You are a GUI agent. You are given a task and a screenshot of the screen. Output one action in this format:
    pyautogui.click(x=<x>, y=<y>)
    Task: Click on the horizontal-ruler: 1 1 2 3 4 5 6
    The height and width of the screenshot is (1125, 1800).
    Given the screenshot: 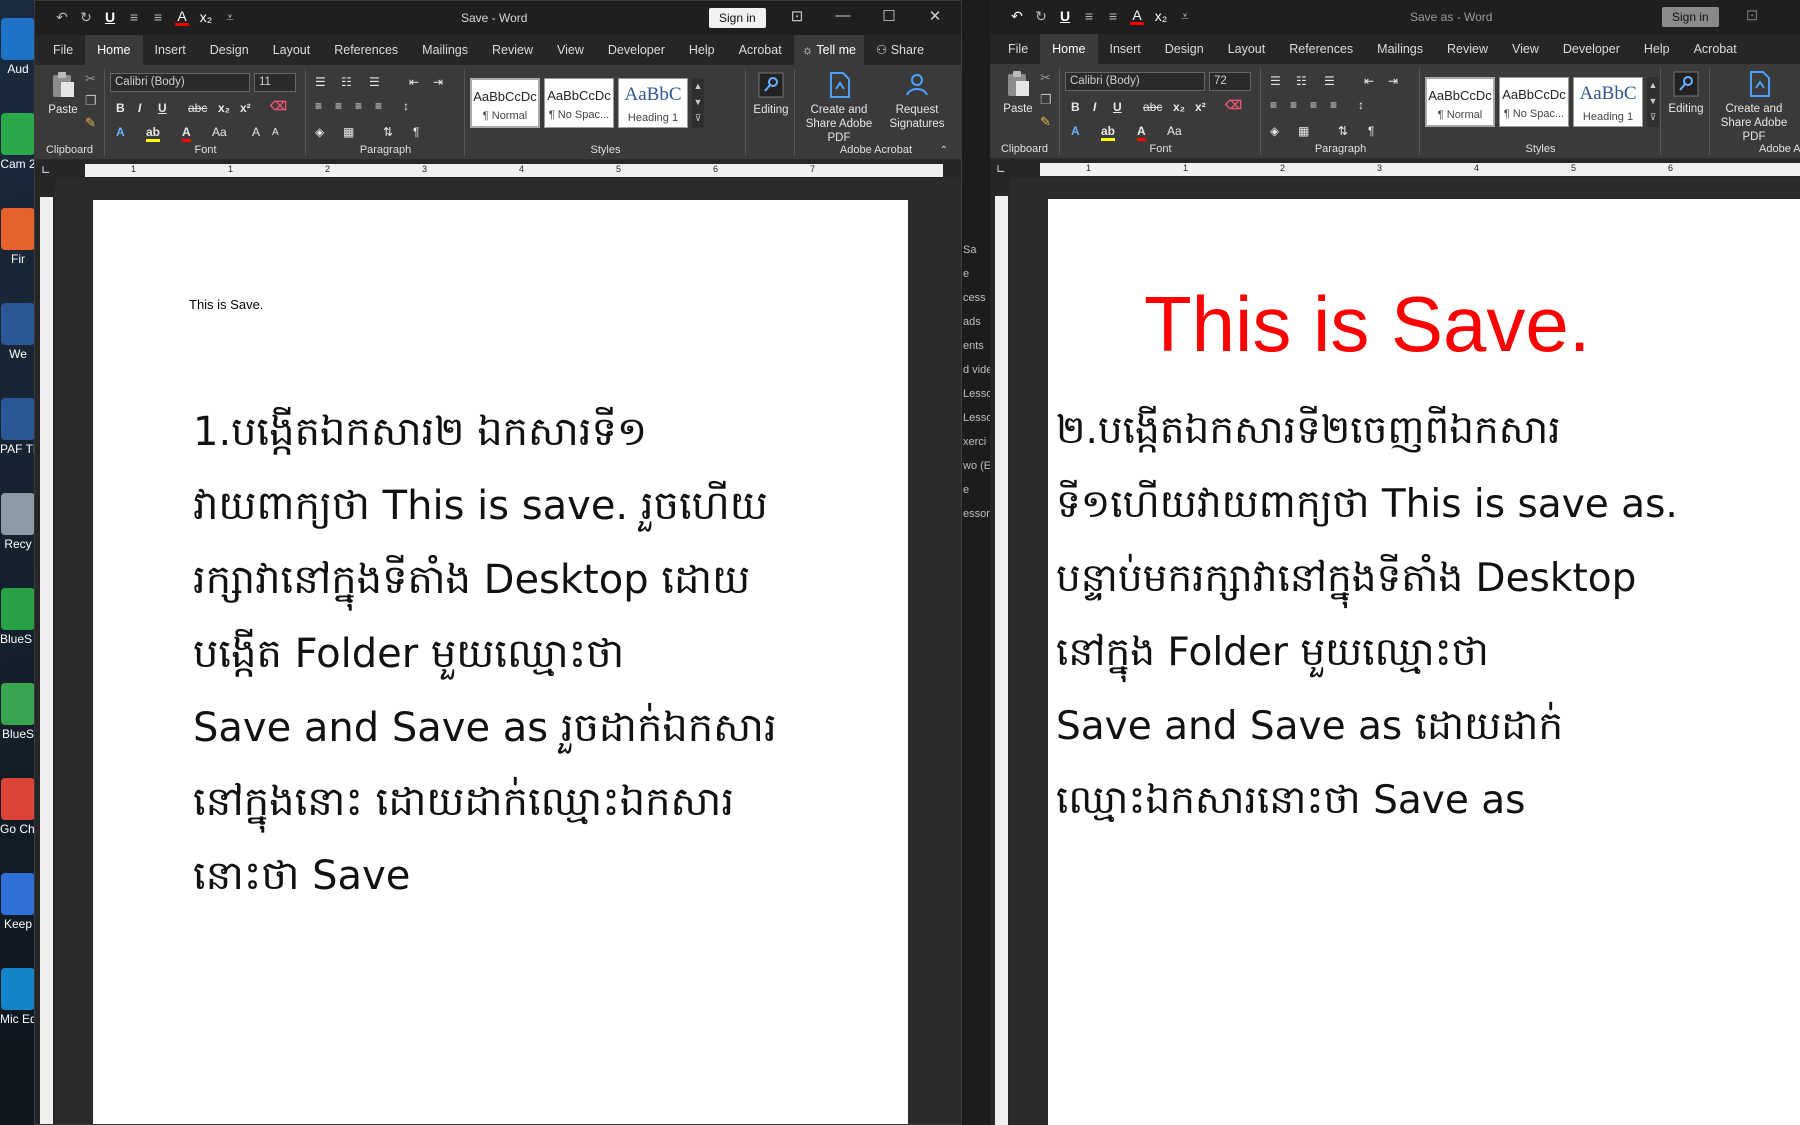 What is the action you would take?
    pyautogui.click(x=1420, y=169)
    